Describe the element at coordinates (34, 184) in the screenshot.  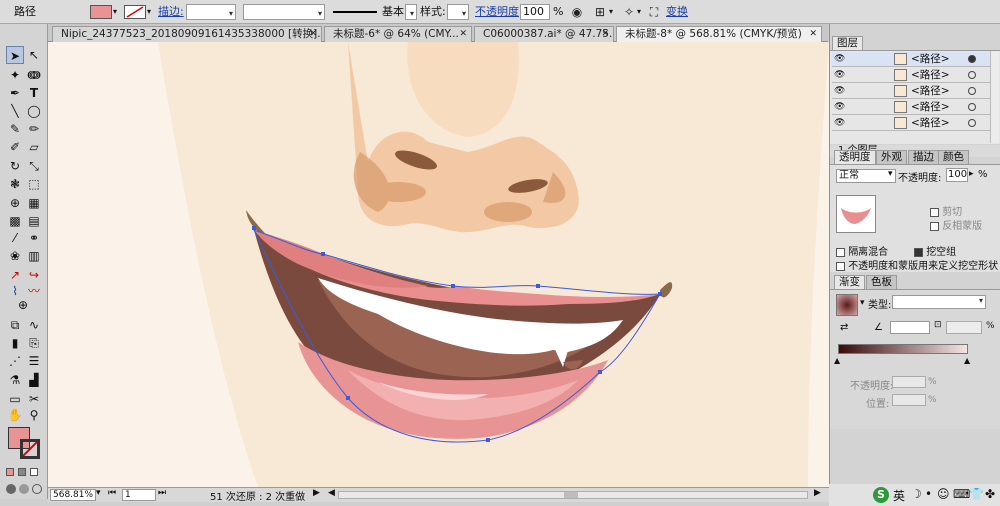
I see `free-transform-icon: ⬚` at that location.